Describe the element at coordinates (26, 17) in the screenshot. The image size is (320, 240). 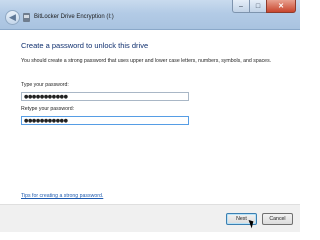
I see `bitlocker-drive-icon` at that location.